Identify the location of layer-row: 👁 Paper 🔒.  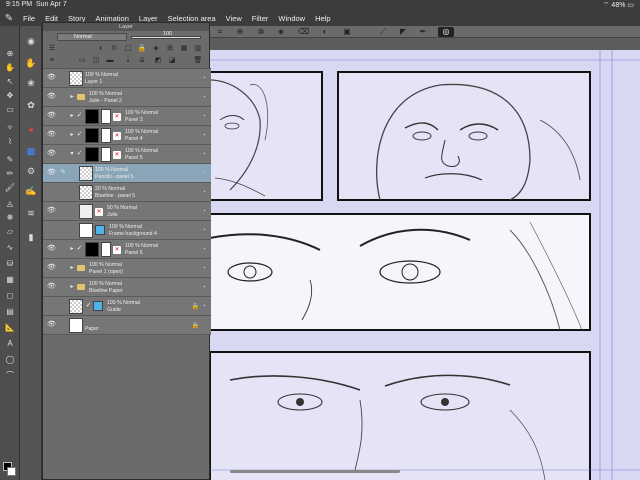
(127, 325).